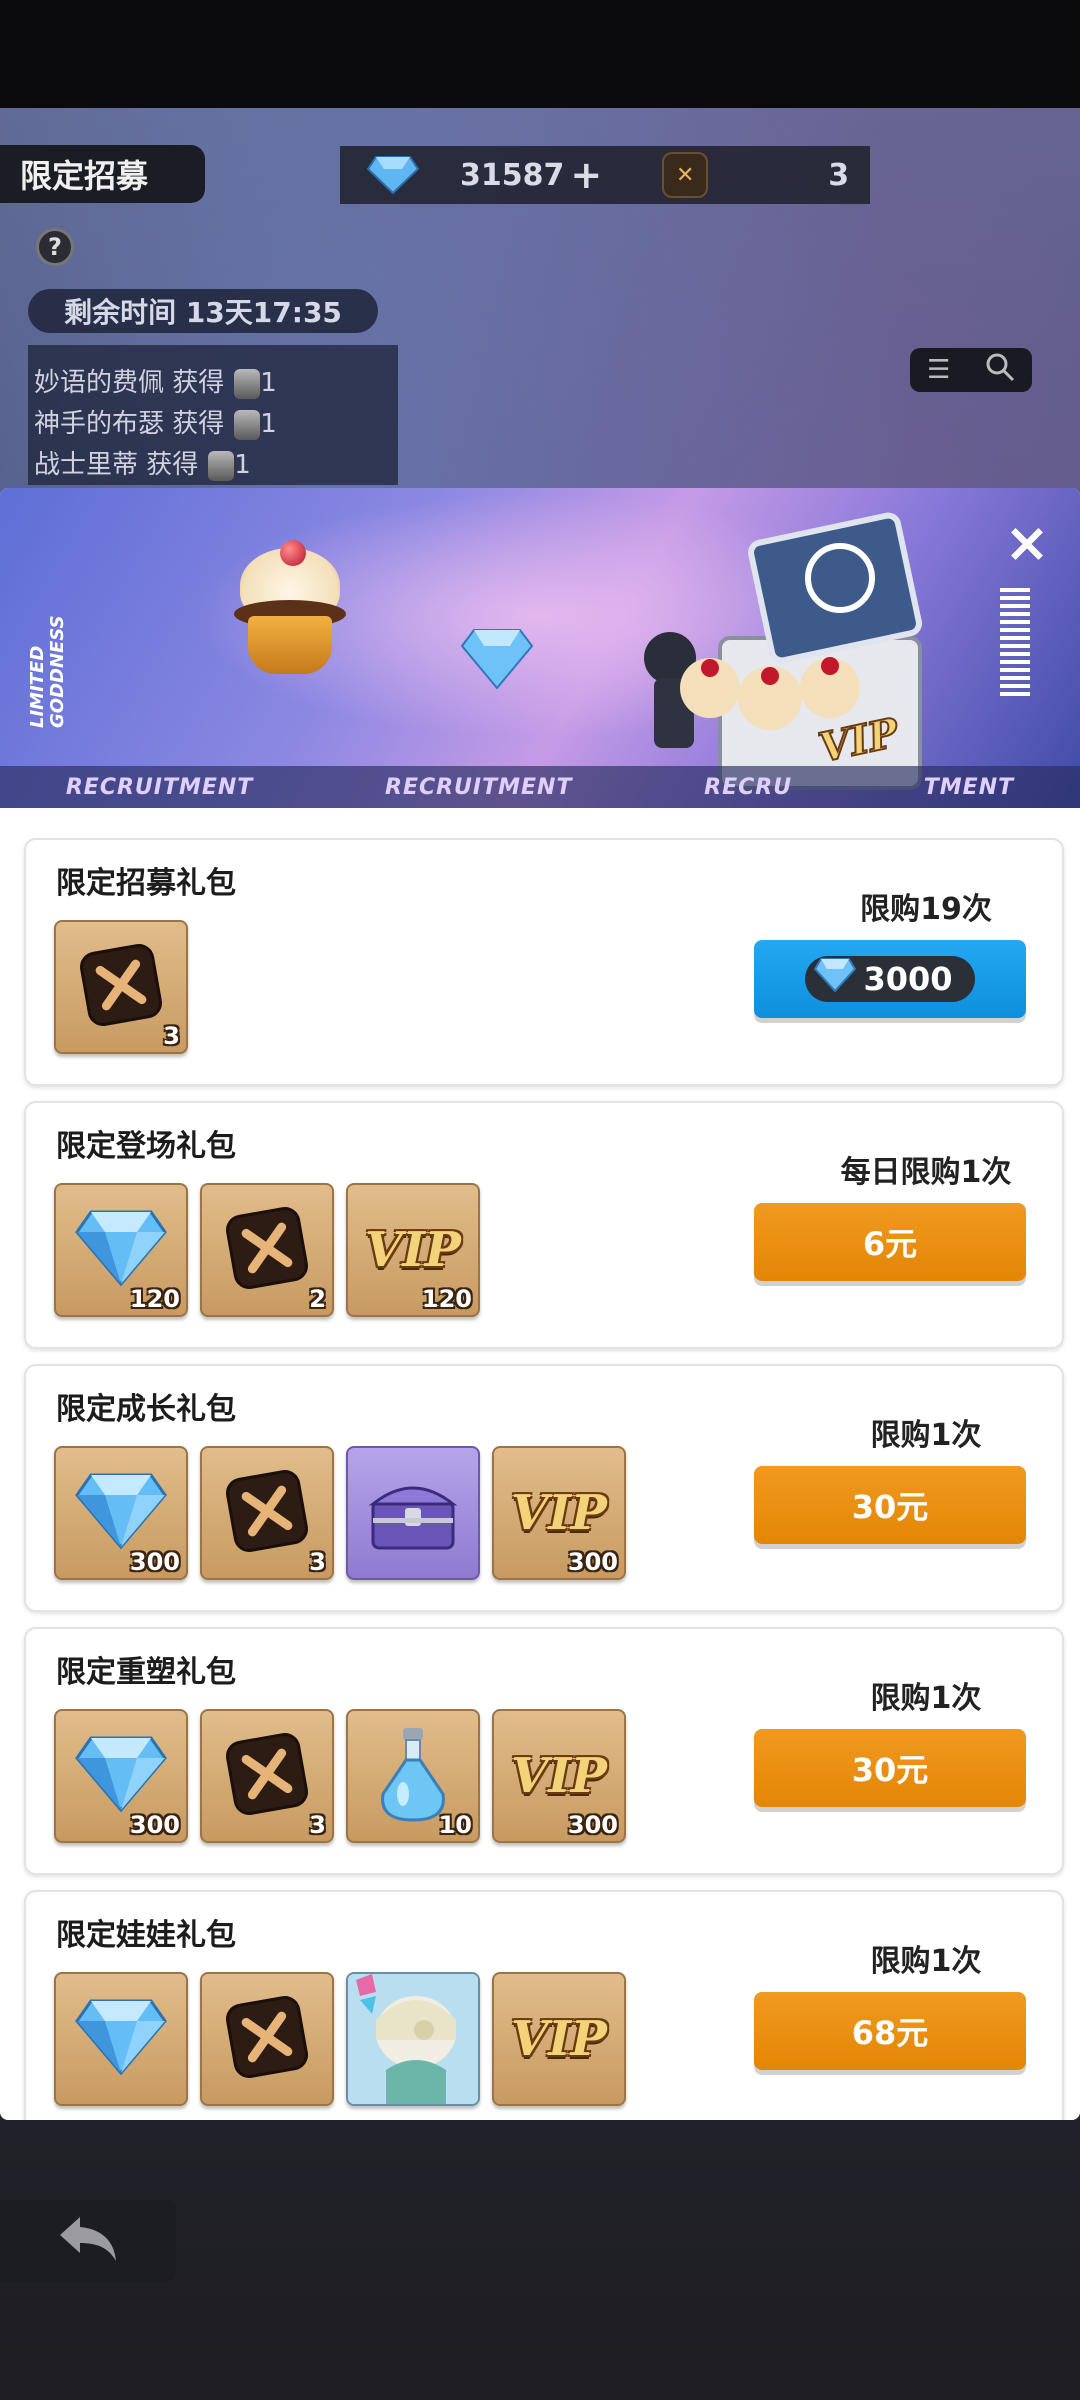 The image size is (1080, 2400). Describe the element at coordinates (146, 883) in the screenshot. I see `pack-title: 限定招募礼包` at that location.